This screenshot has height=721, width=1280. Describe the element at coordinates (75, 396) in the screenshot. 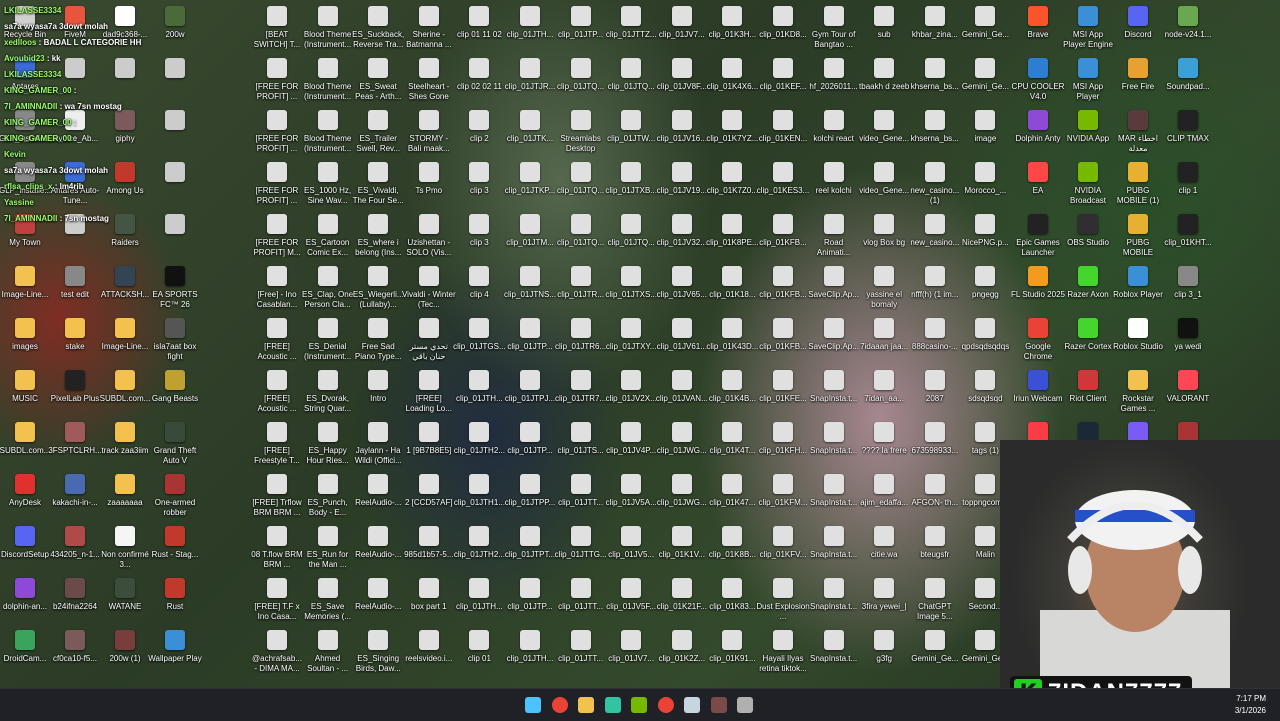

I see `desktop-icon: PixelLab Plus` at that location.